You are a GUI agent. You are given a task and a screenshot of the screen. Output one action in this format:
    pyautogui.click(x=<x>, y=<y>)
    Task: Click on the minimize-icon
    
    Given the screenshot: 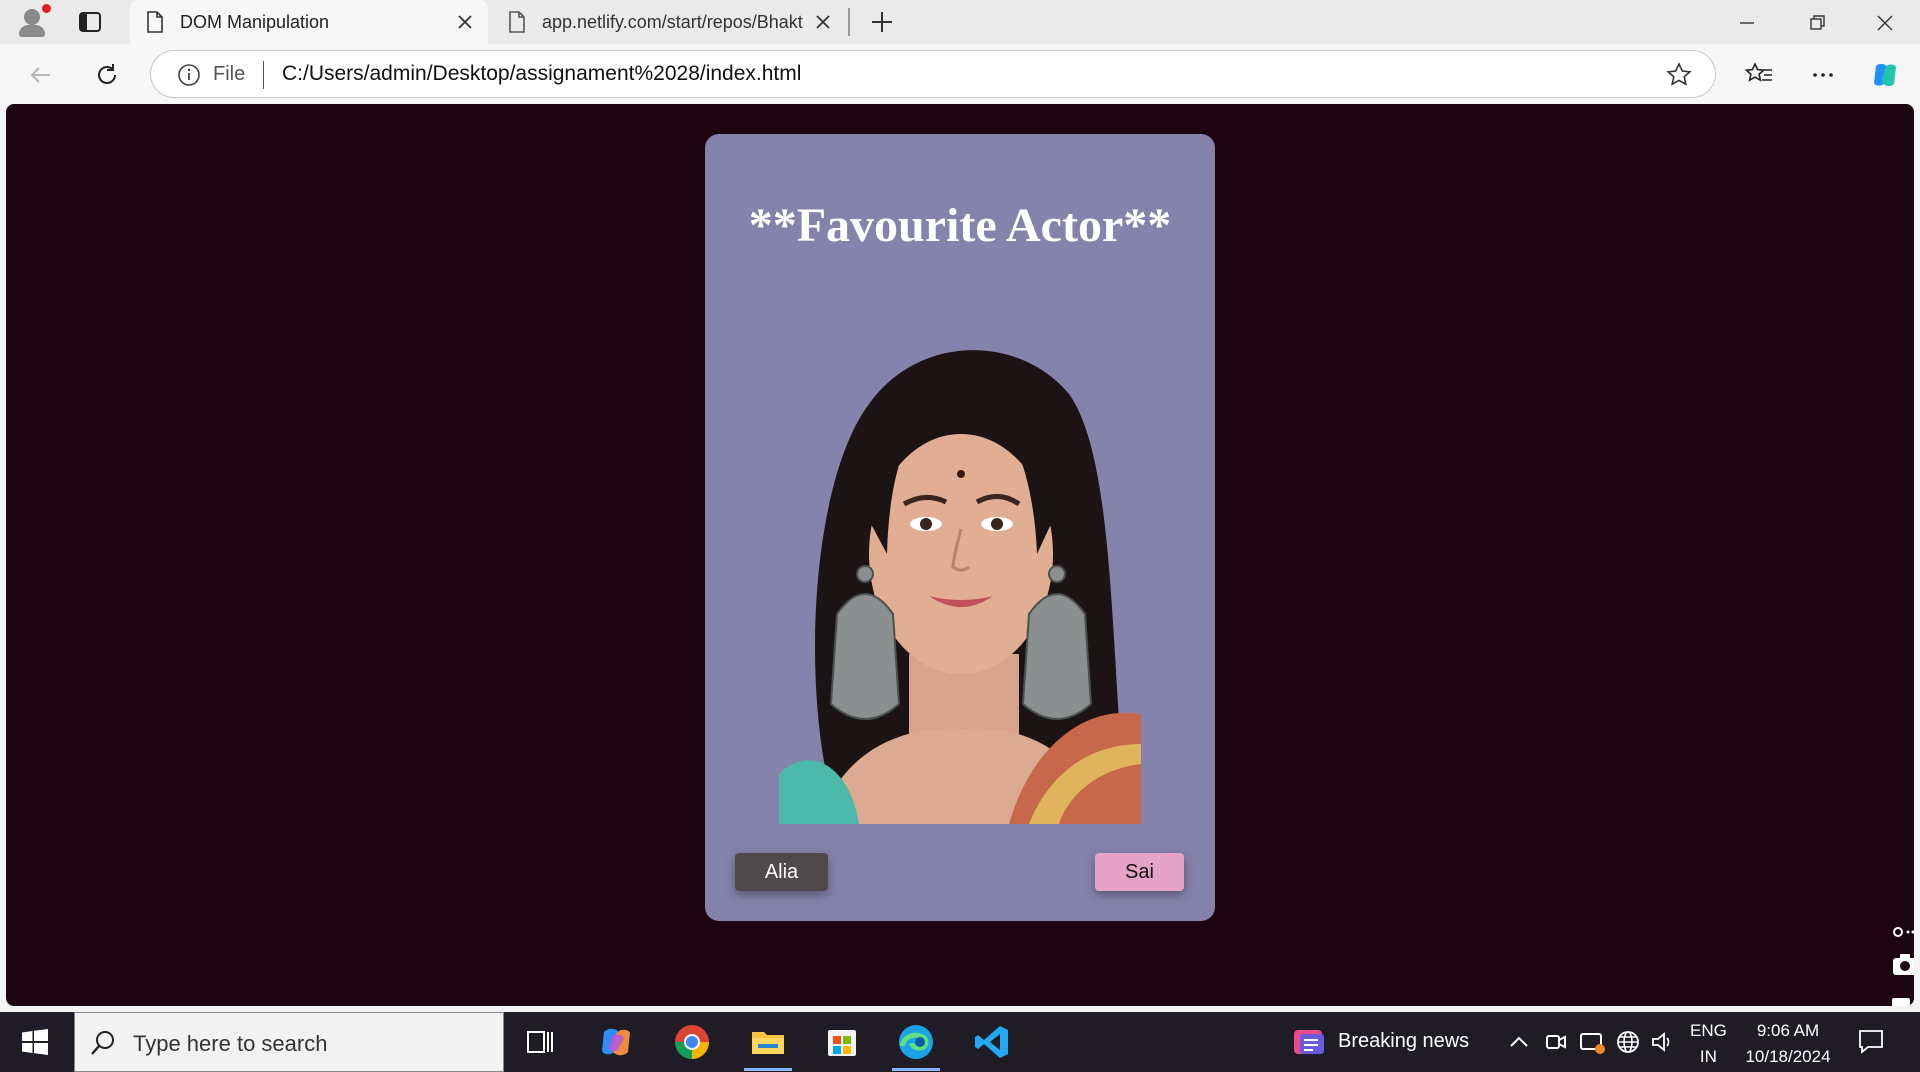 What is the action you would take?
    pyautogui.click(x=1747, y=23)
    